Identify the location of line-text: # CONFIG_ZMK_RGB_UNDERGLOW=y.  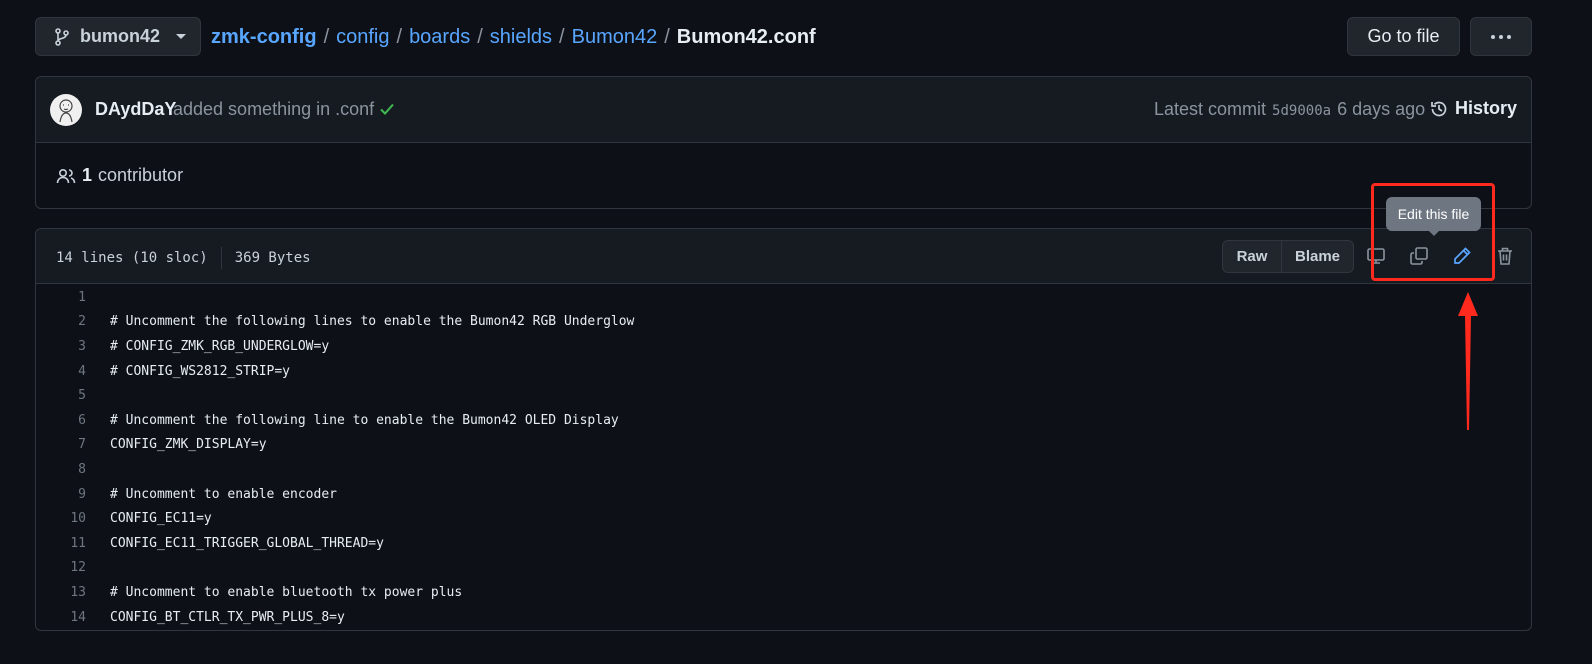
(220, 346).